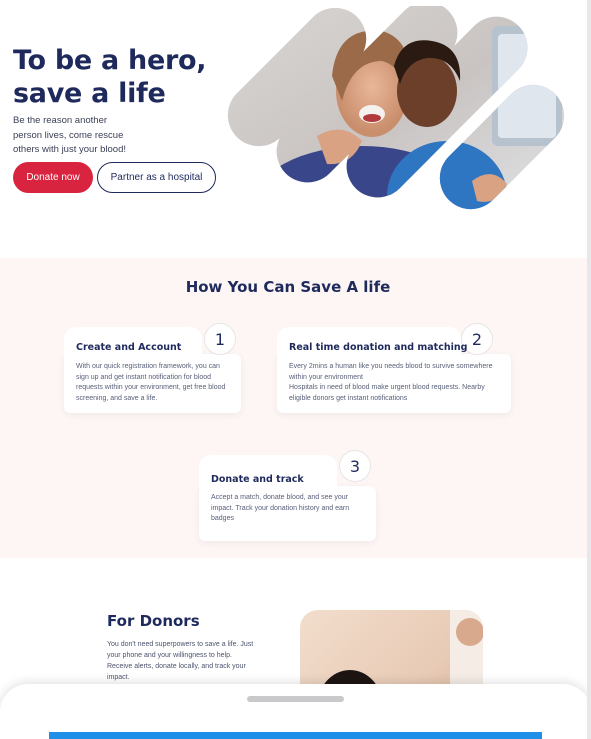  I want to click on sheet-drag-handle, so click(295, 699).